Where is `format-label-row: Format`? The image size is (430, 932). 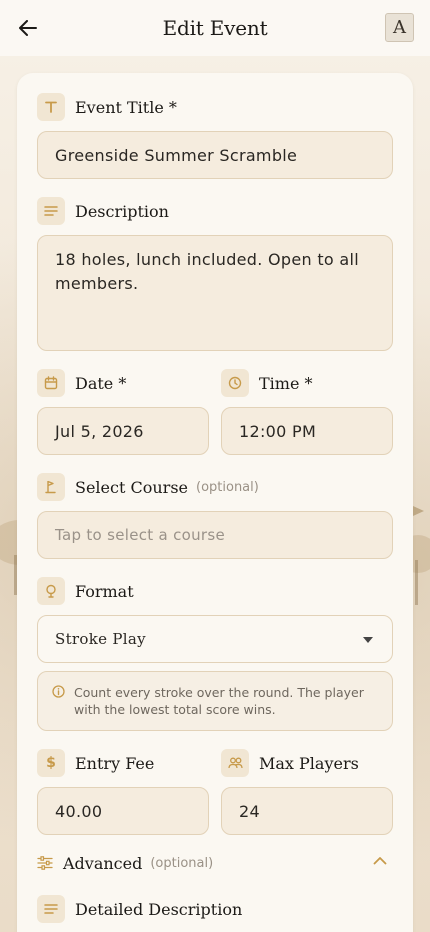
format-label-row: Format is located at coordinates (85, 591).